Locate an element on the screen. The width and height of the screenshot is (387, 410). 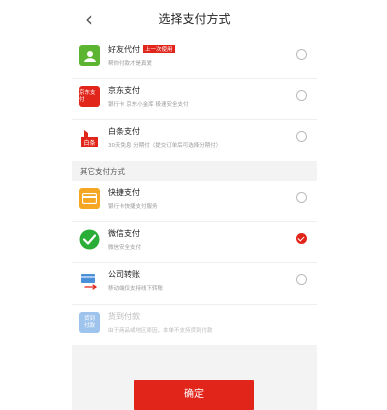
option-name: 白条支付 is located at coordinates (124, 131).